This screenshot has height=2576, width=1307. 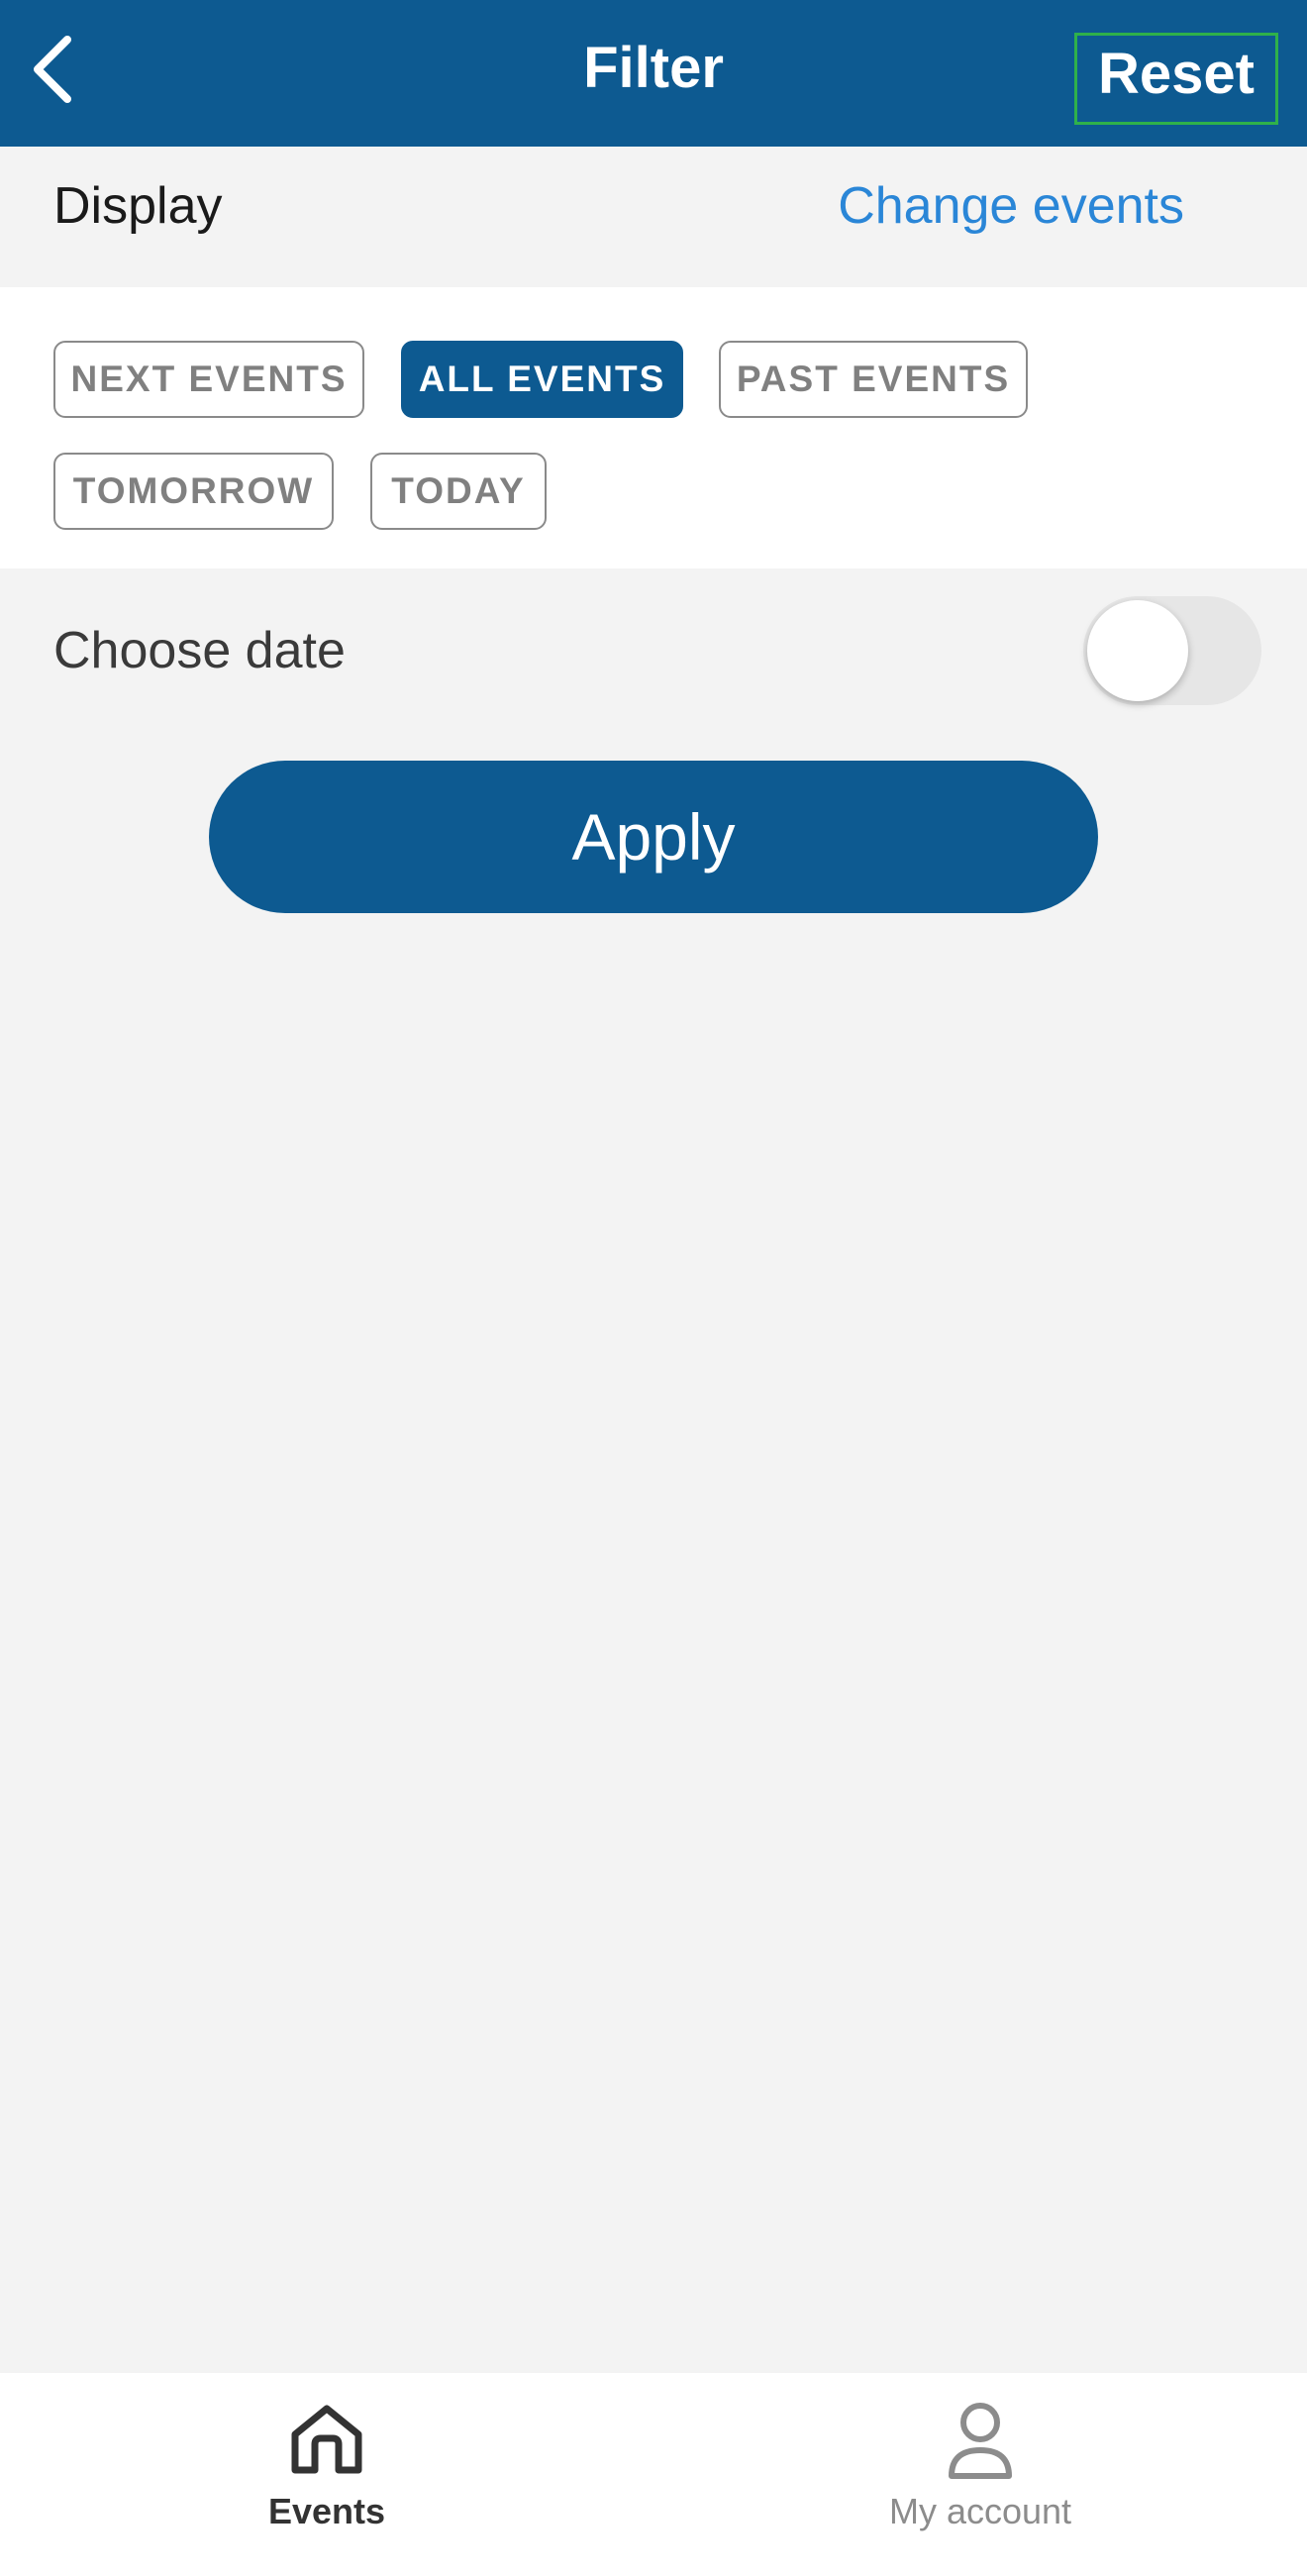 I want to click on home-icon, so click(x=326, y=2439).